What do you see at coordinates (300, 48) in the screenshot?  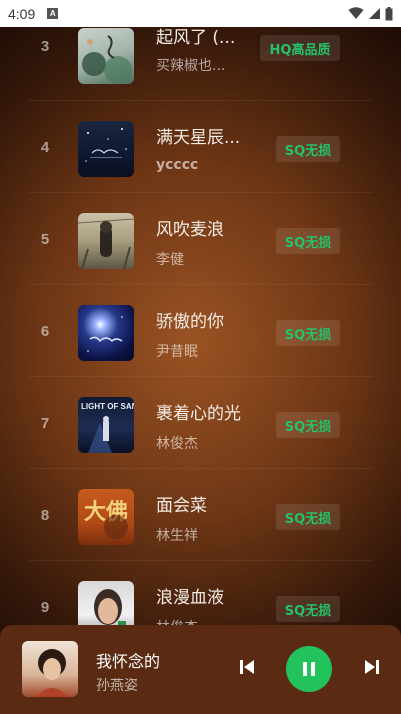 I see `quality-badge: HQ高品质` at bounding box center [300, 48].